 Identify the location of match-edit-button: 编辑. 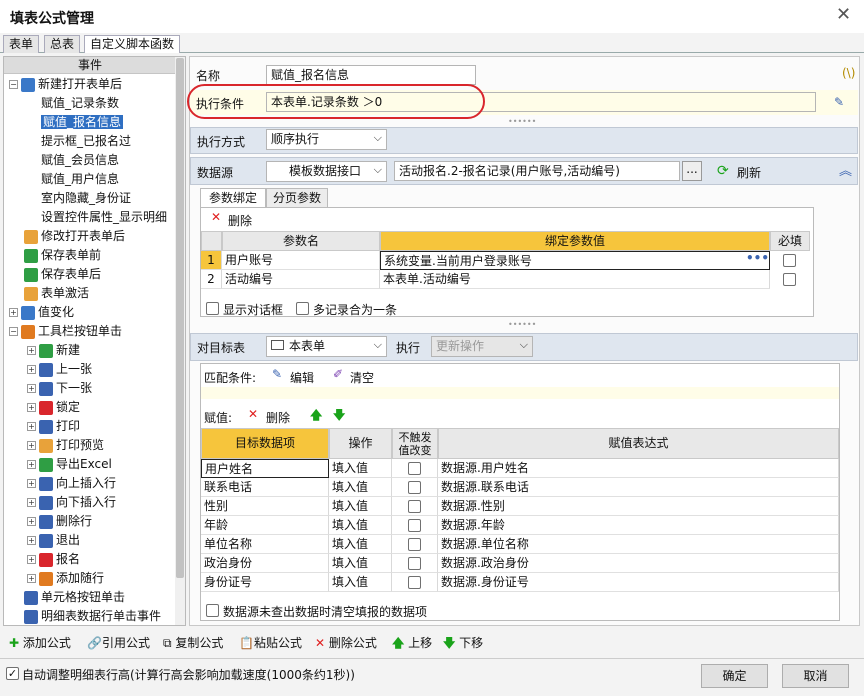
(302, 377).